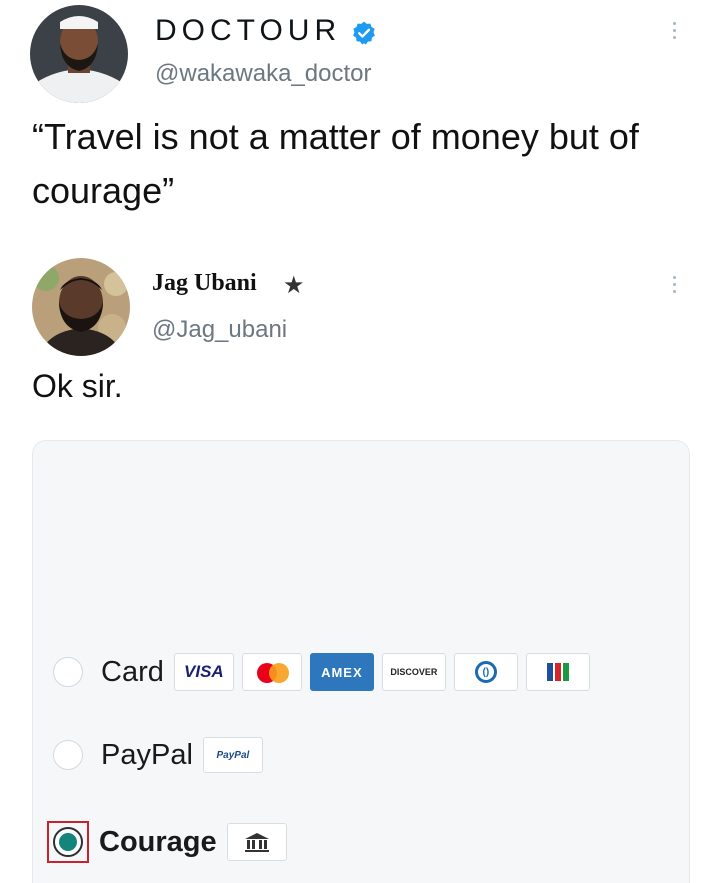 Image resolution: width=720 pixels, height=883 pixels. Describe the element at coordinates (81, 307) in the screenshot. I see `avatar-jag-ubani` at that location.